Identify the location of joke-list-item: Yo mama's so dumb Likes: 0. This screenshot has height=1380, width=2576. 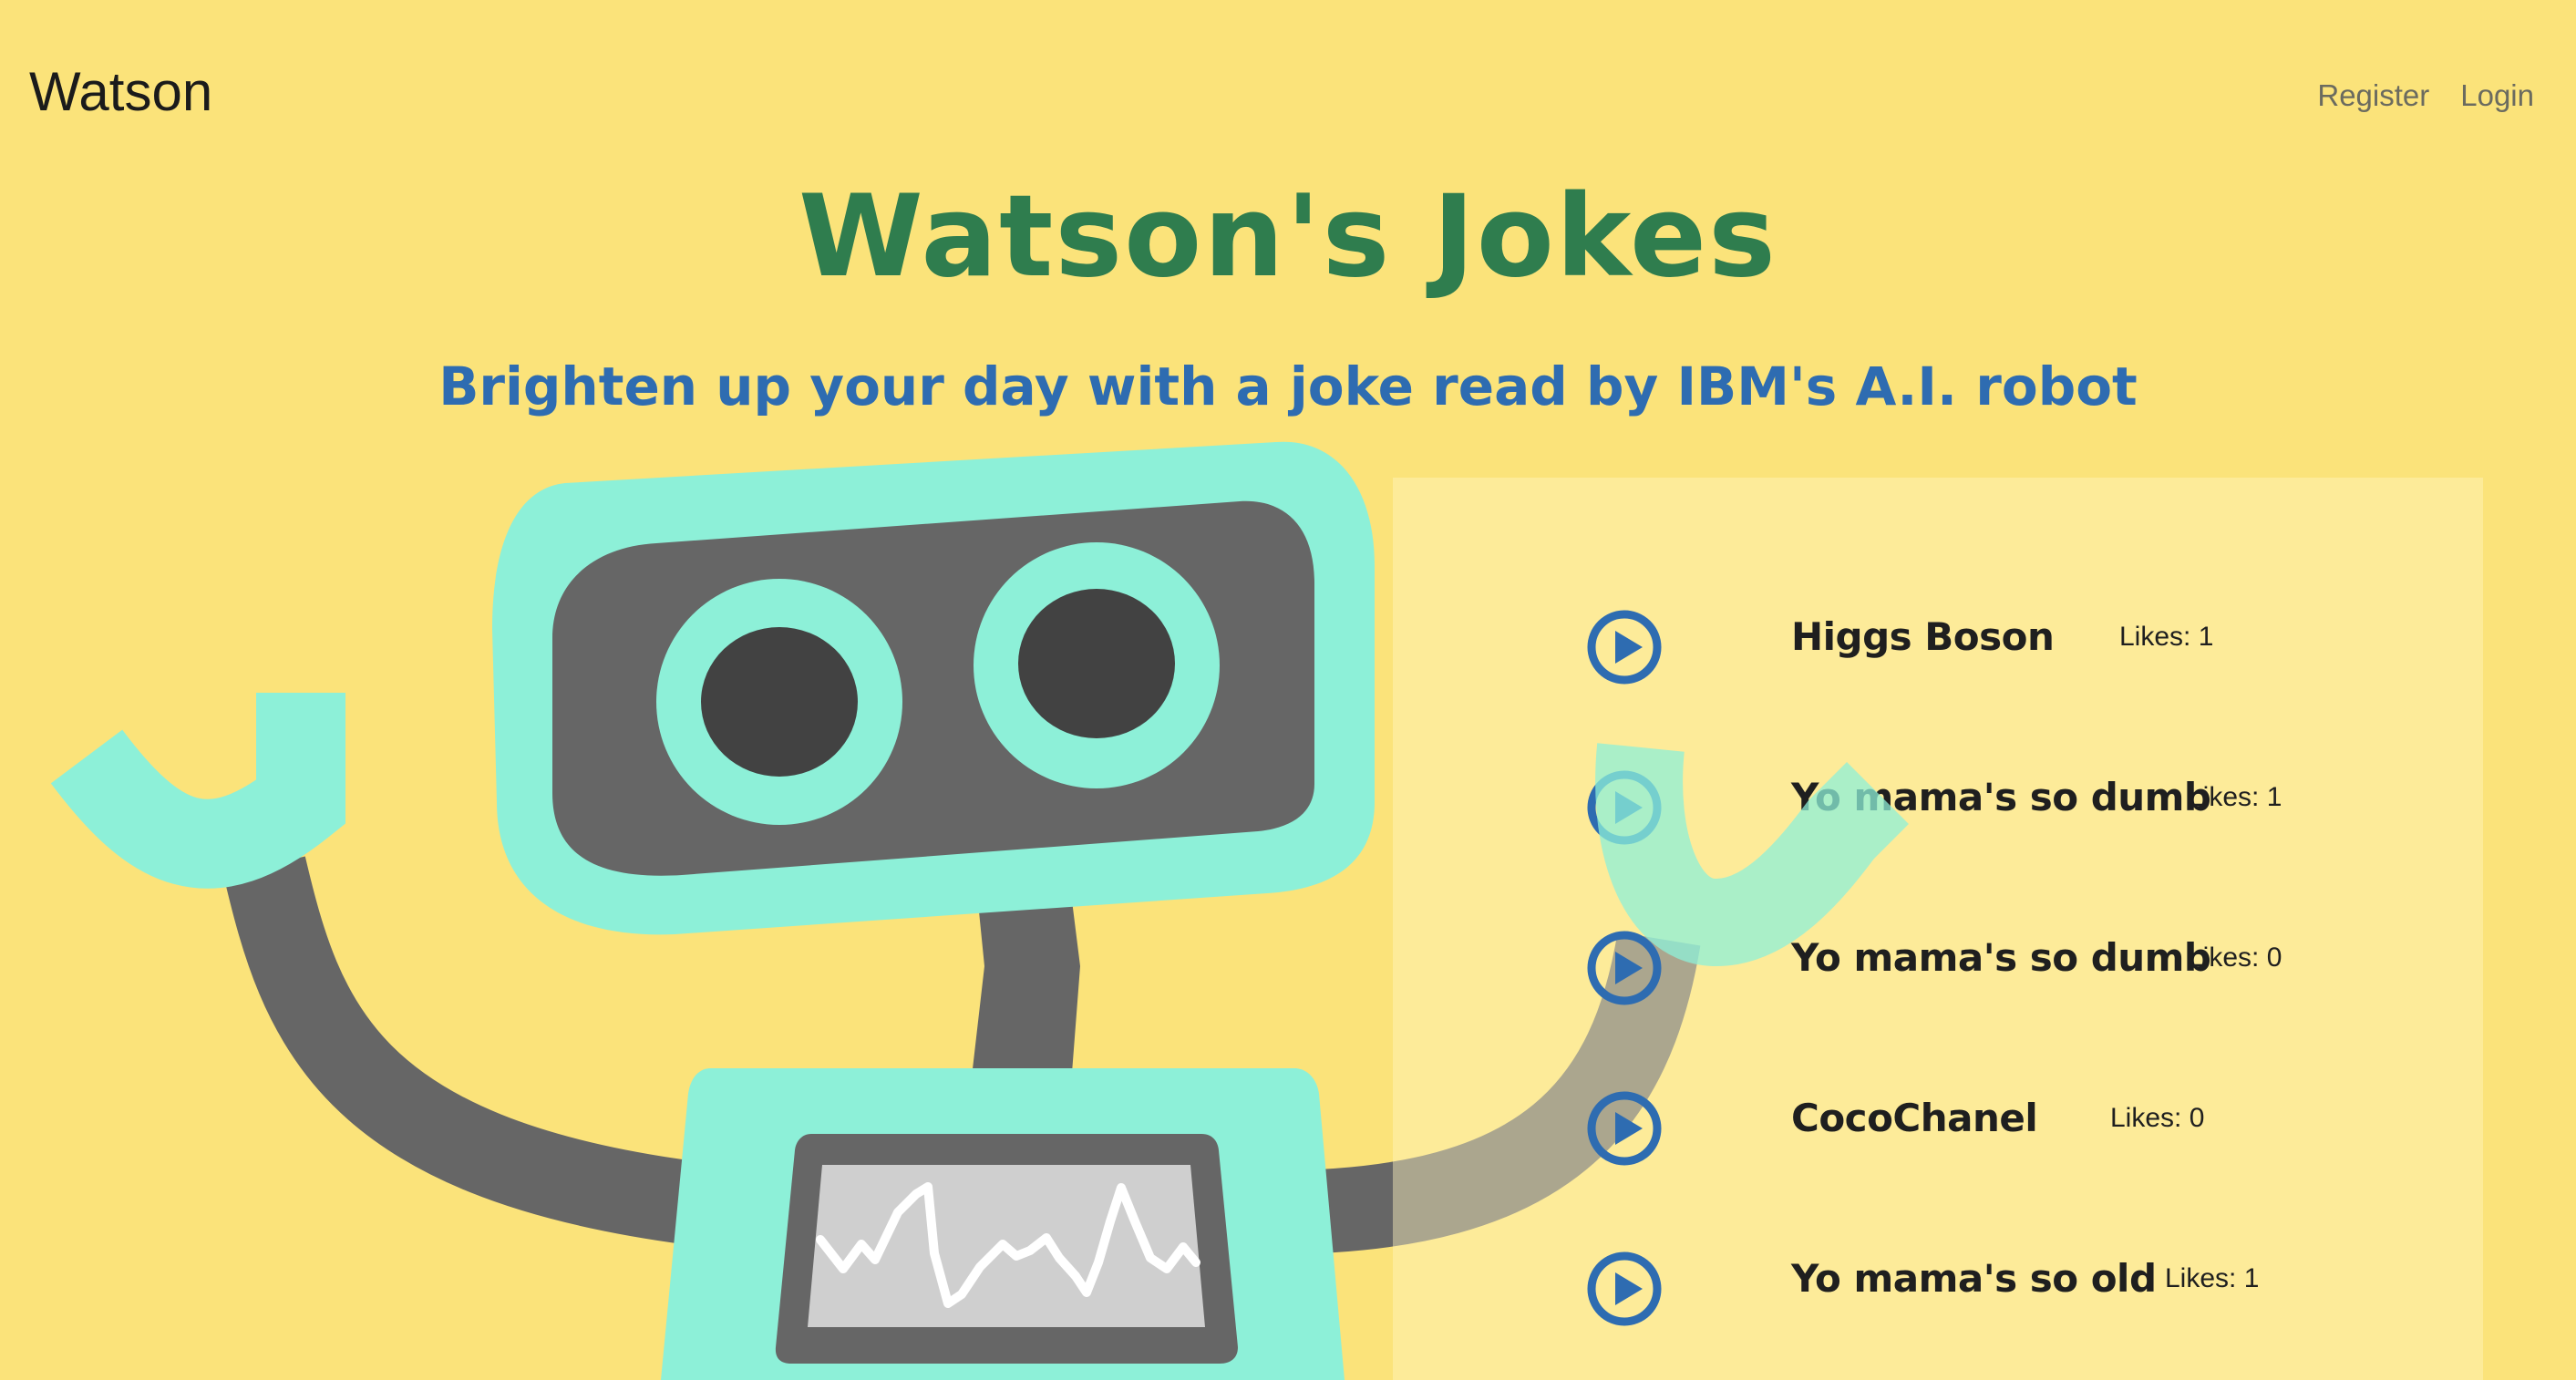
(1938, 962).